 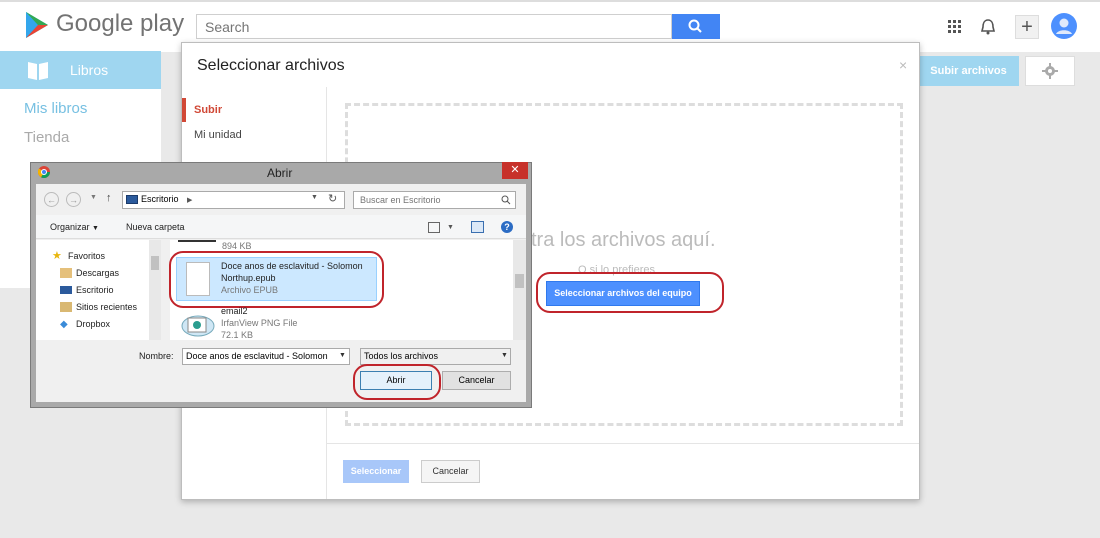 I want to click on gear-icon, so click(x=1050, y=71).